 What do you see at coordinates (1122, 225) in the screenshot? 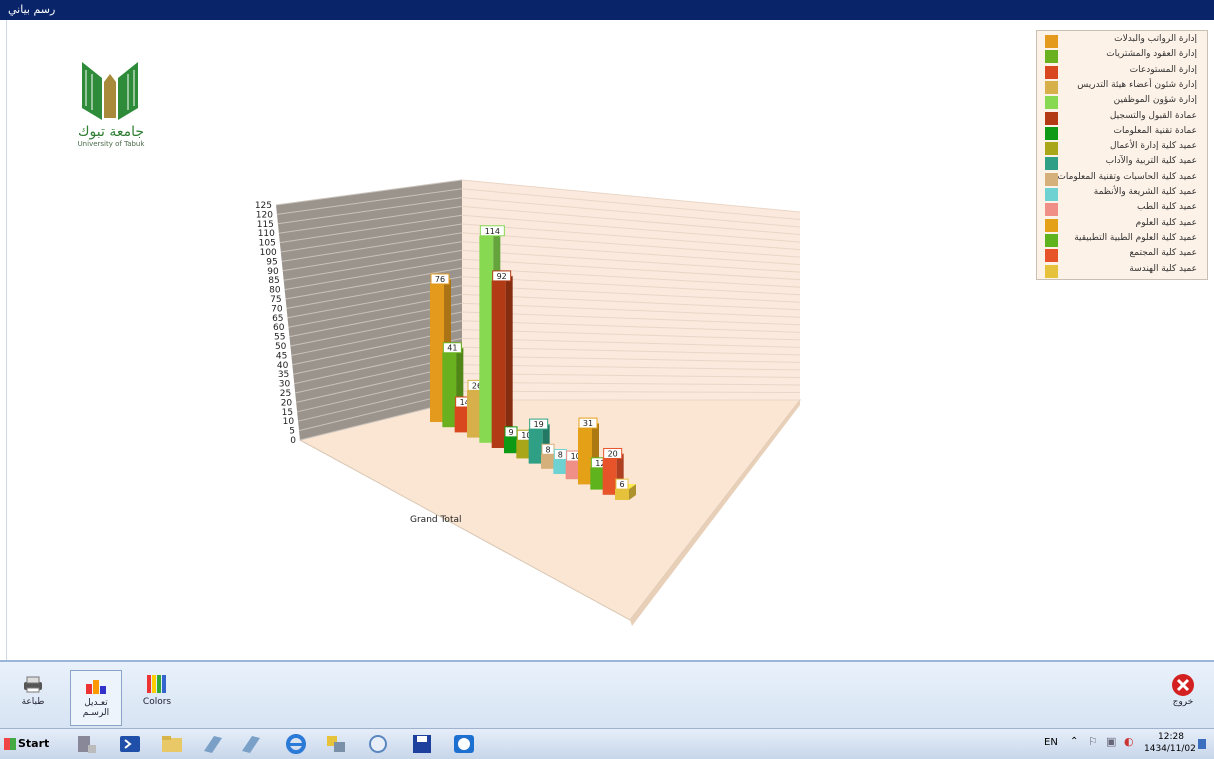
I see `legend-item: عميد كلية العلوم` at bounding box center [1122, 225].